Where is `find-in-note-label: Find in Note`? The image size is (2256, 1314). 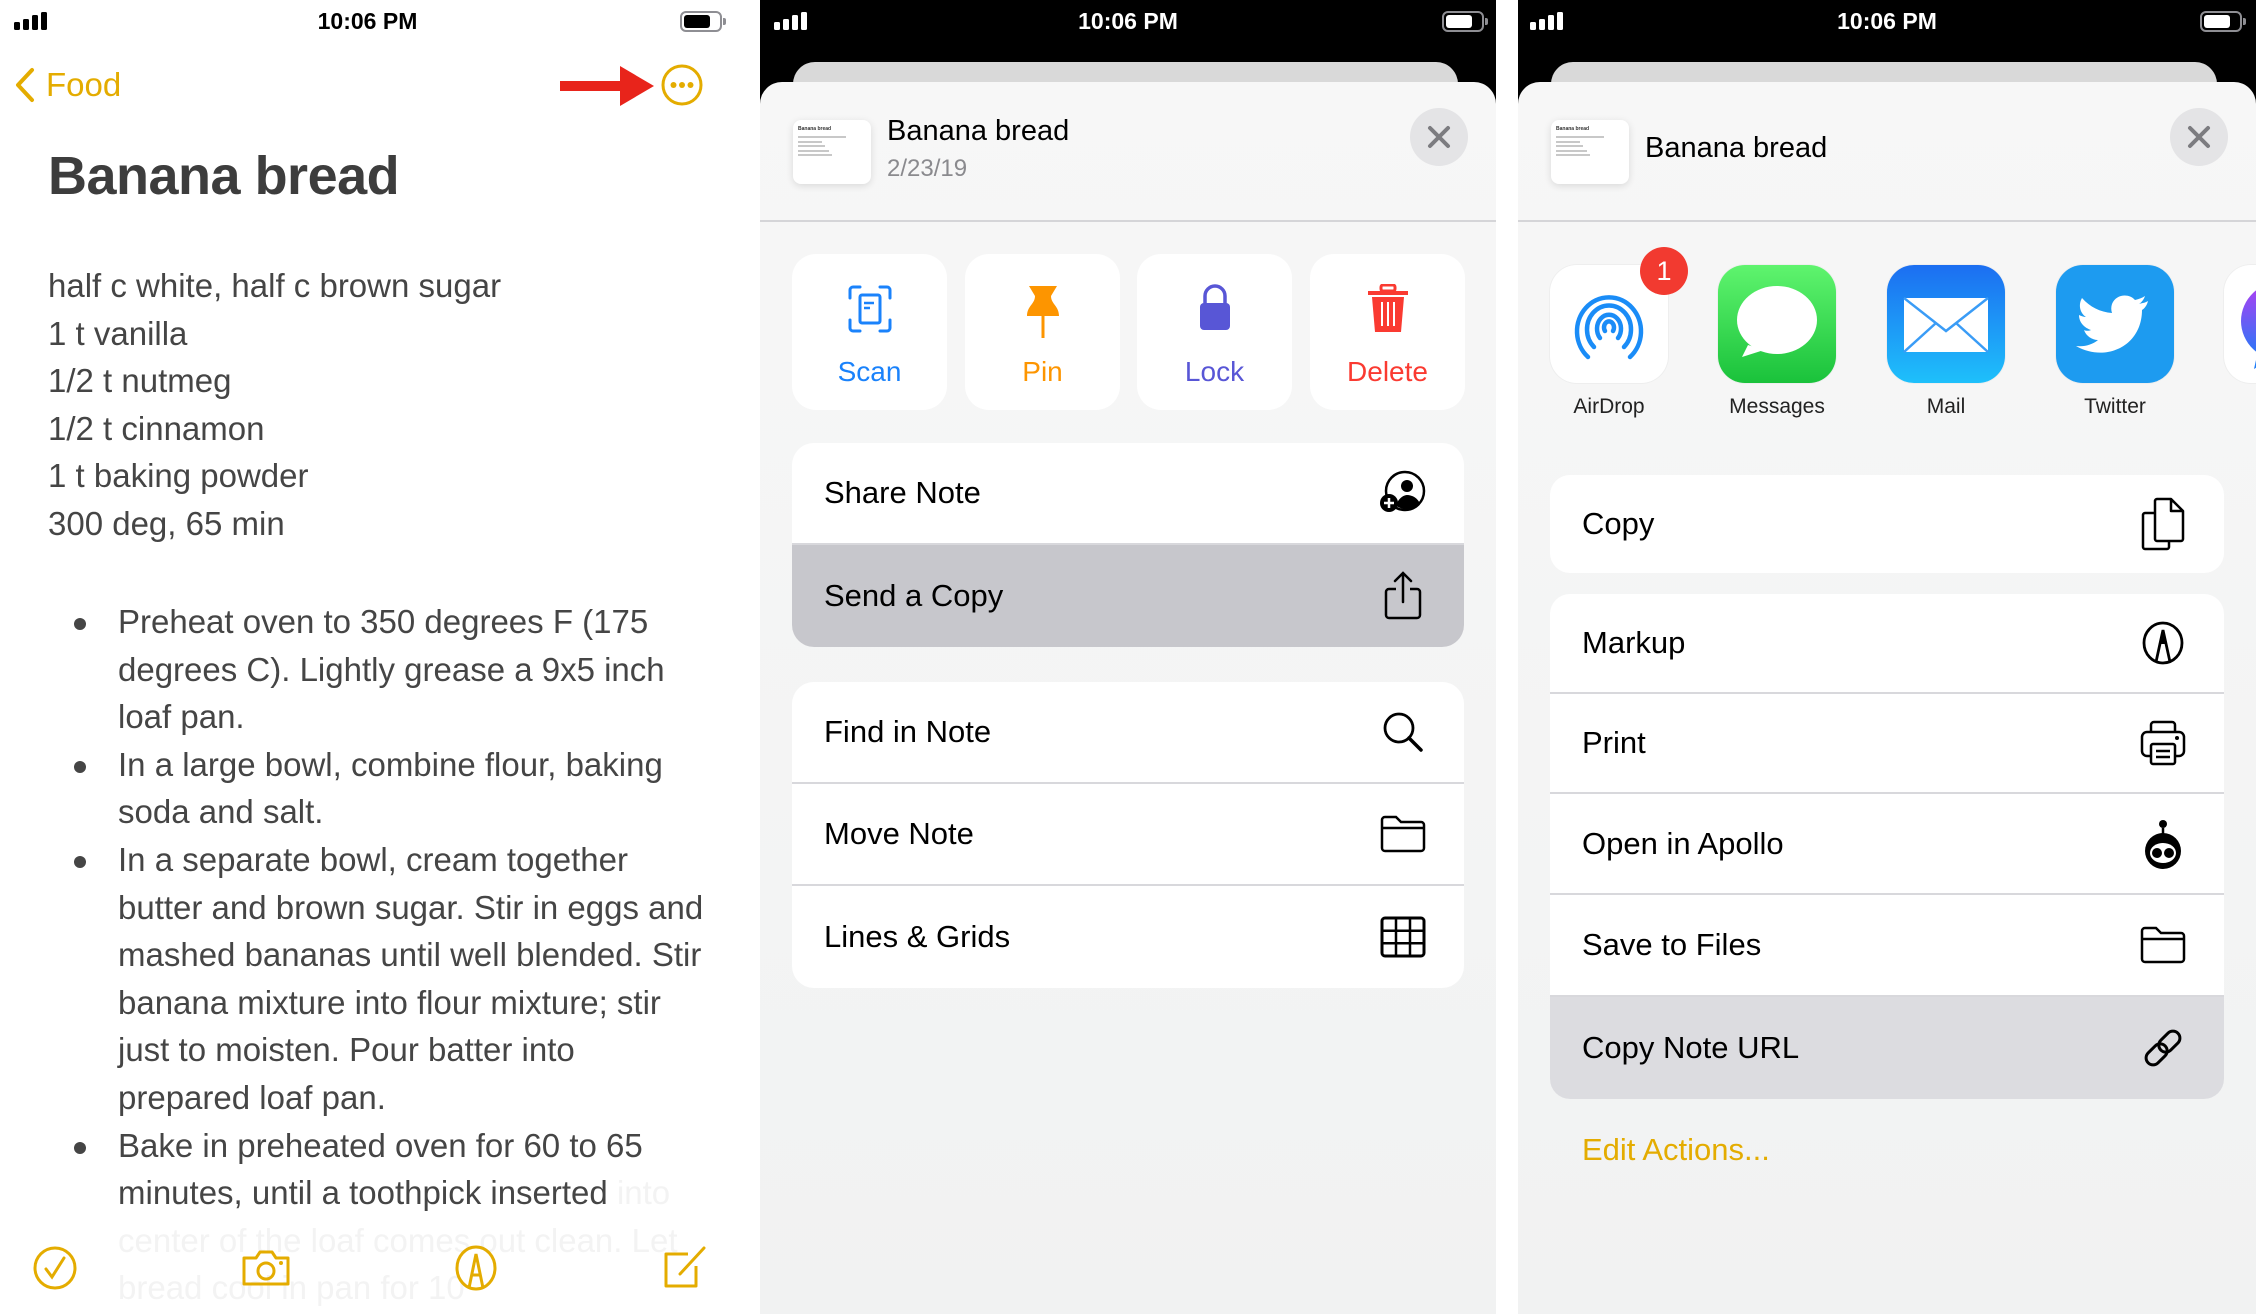
find-in-note-label: Find in Note is located at coordinates (908, 731).